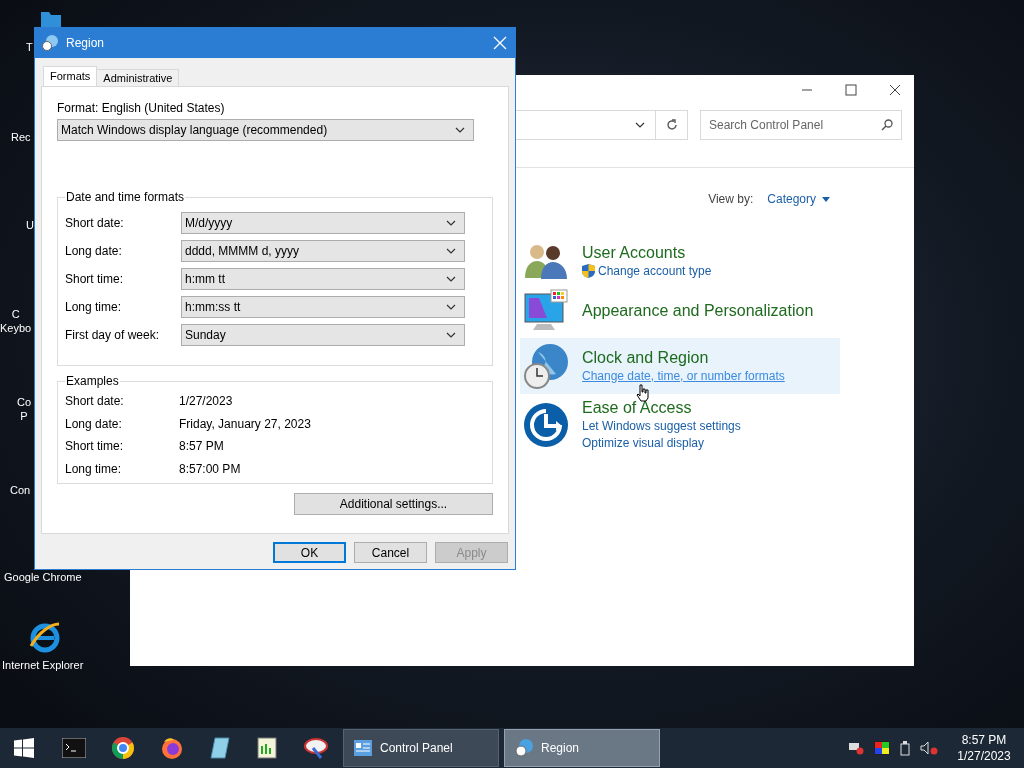  I want to click on view-by-label: View by:, so click(731, 199).